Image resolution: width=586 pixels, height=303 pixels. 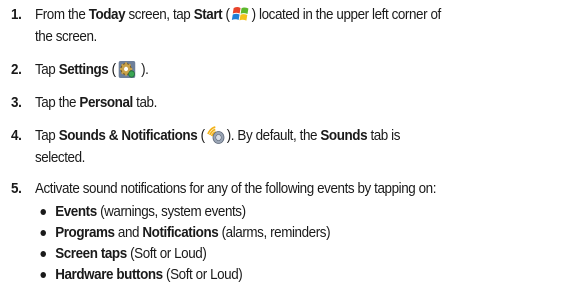 What do you see at coordinates (16, 136) in the screenshot?
I see `step-number: 4.` at bounding box center [16, 136].